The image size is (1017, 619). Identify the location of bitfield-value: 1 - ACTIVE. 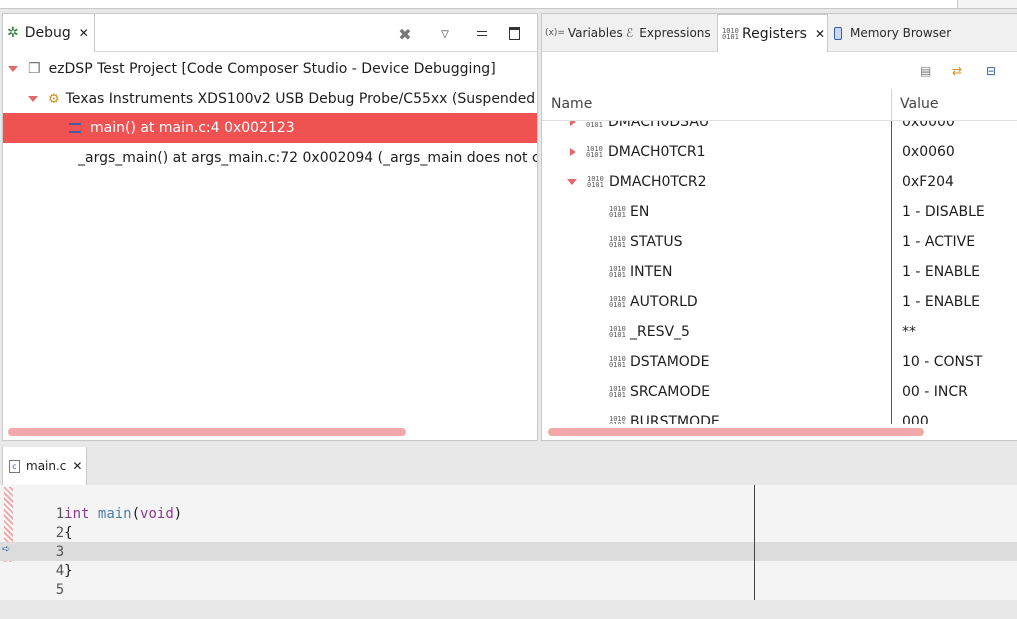
(939, 242).